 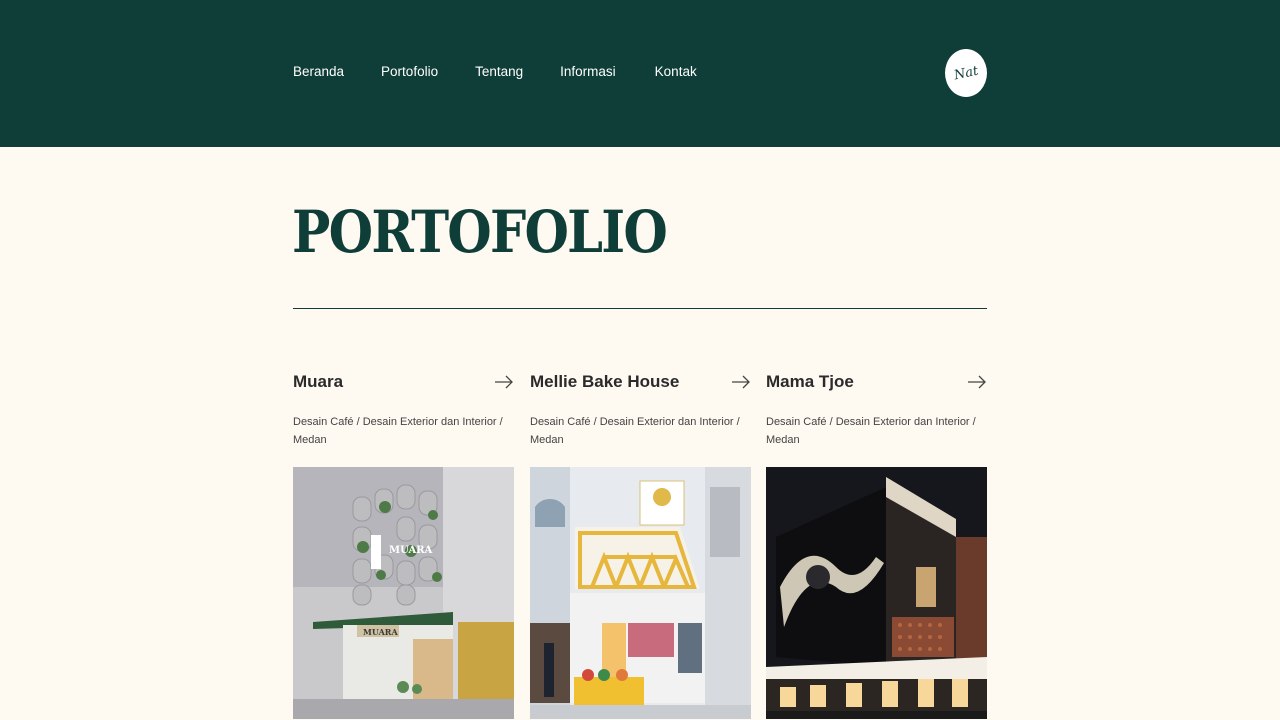 What do you see at coordinates (640, 308) in the screenshot?
I see `divider` at bounding box center [640, 308].